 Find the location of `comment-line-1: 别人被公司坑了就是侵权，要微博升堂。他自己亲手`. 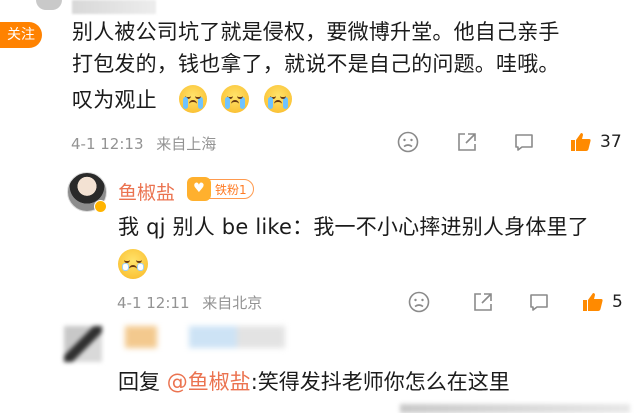

comment-line-1: 别人被公司坑了就是侵权，要微博升堂。他自己亲手 is located at coordinates (316, 32).